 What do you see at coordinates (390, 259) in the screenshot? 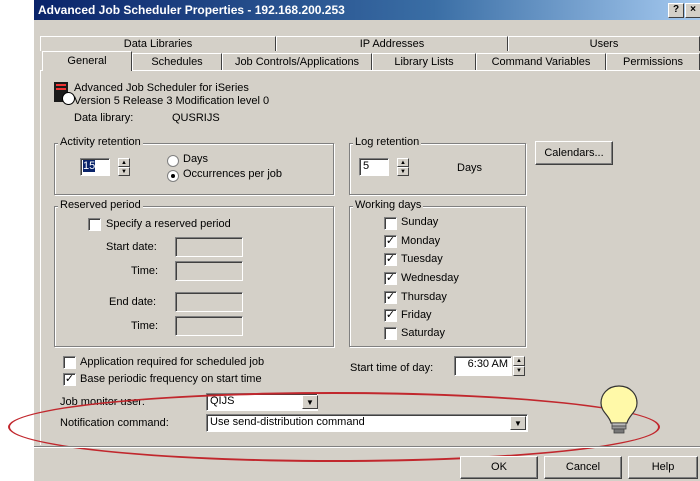
I see `tuesday-checkbox: ✓` at bounding box center [390, 259].